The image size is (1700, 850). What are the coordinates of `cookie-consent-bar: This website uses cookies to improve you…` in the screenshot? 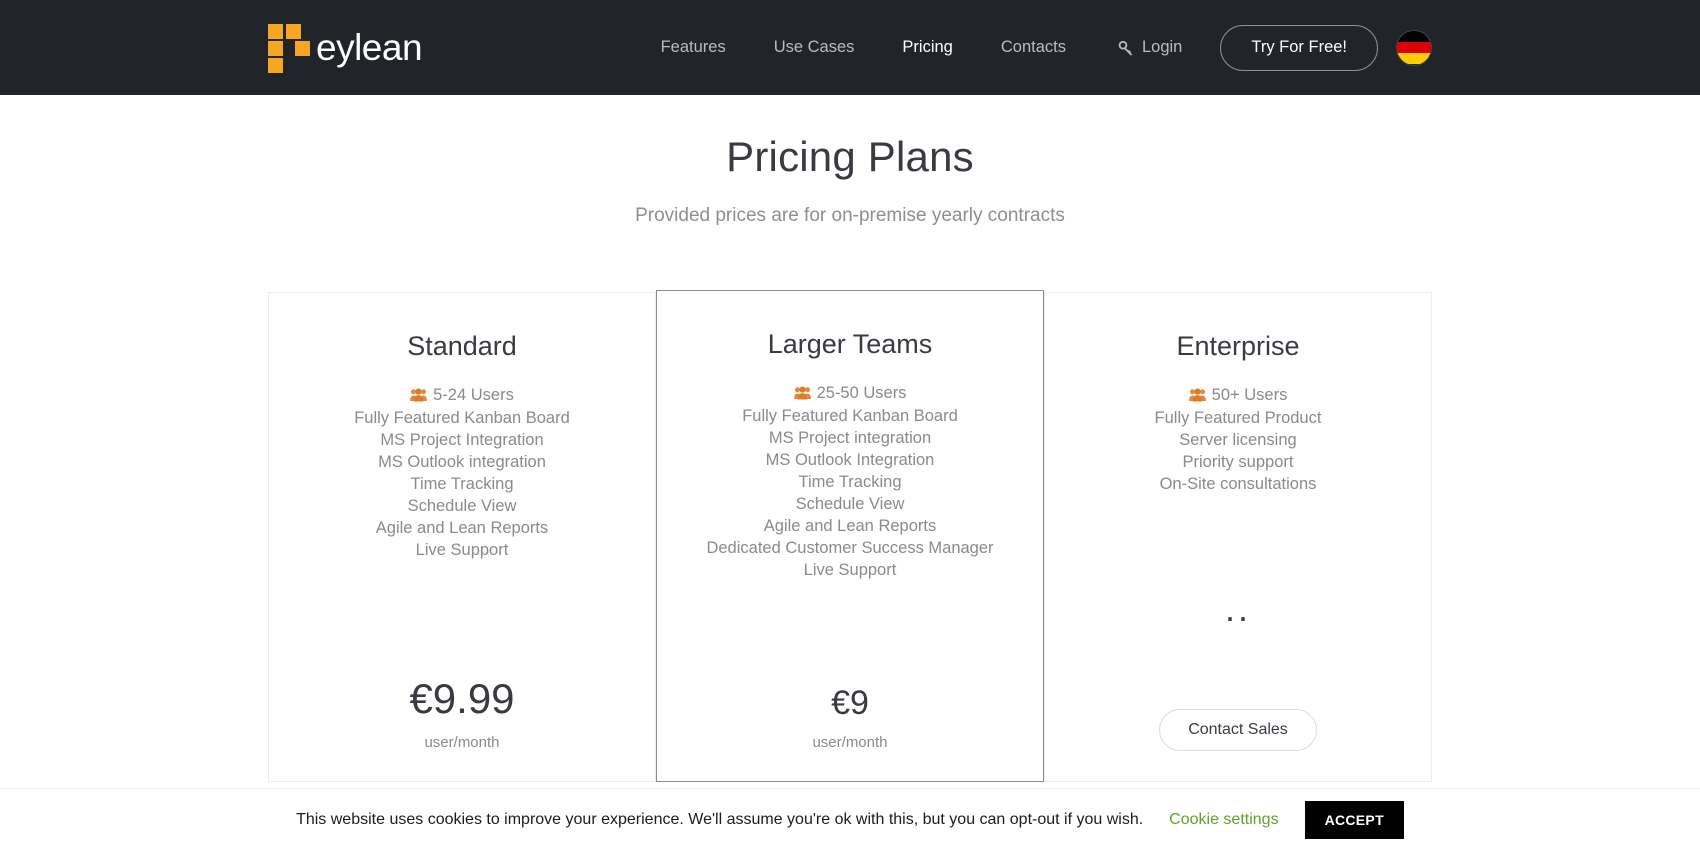 It's located at (850, 819).